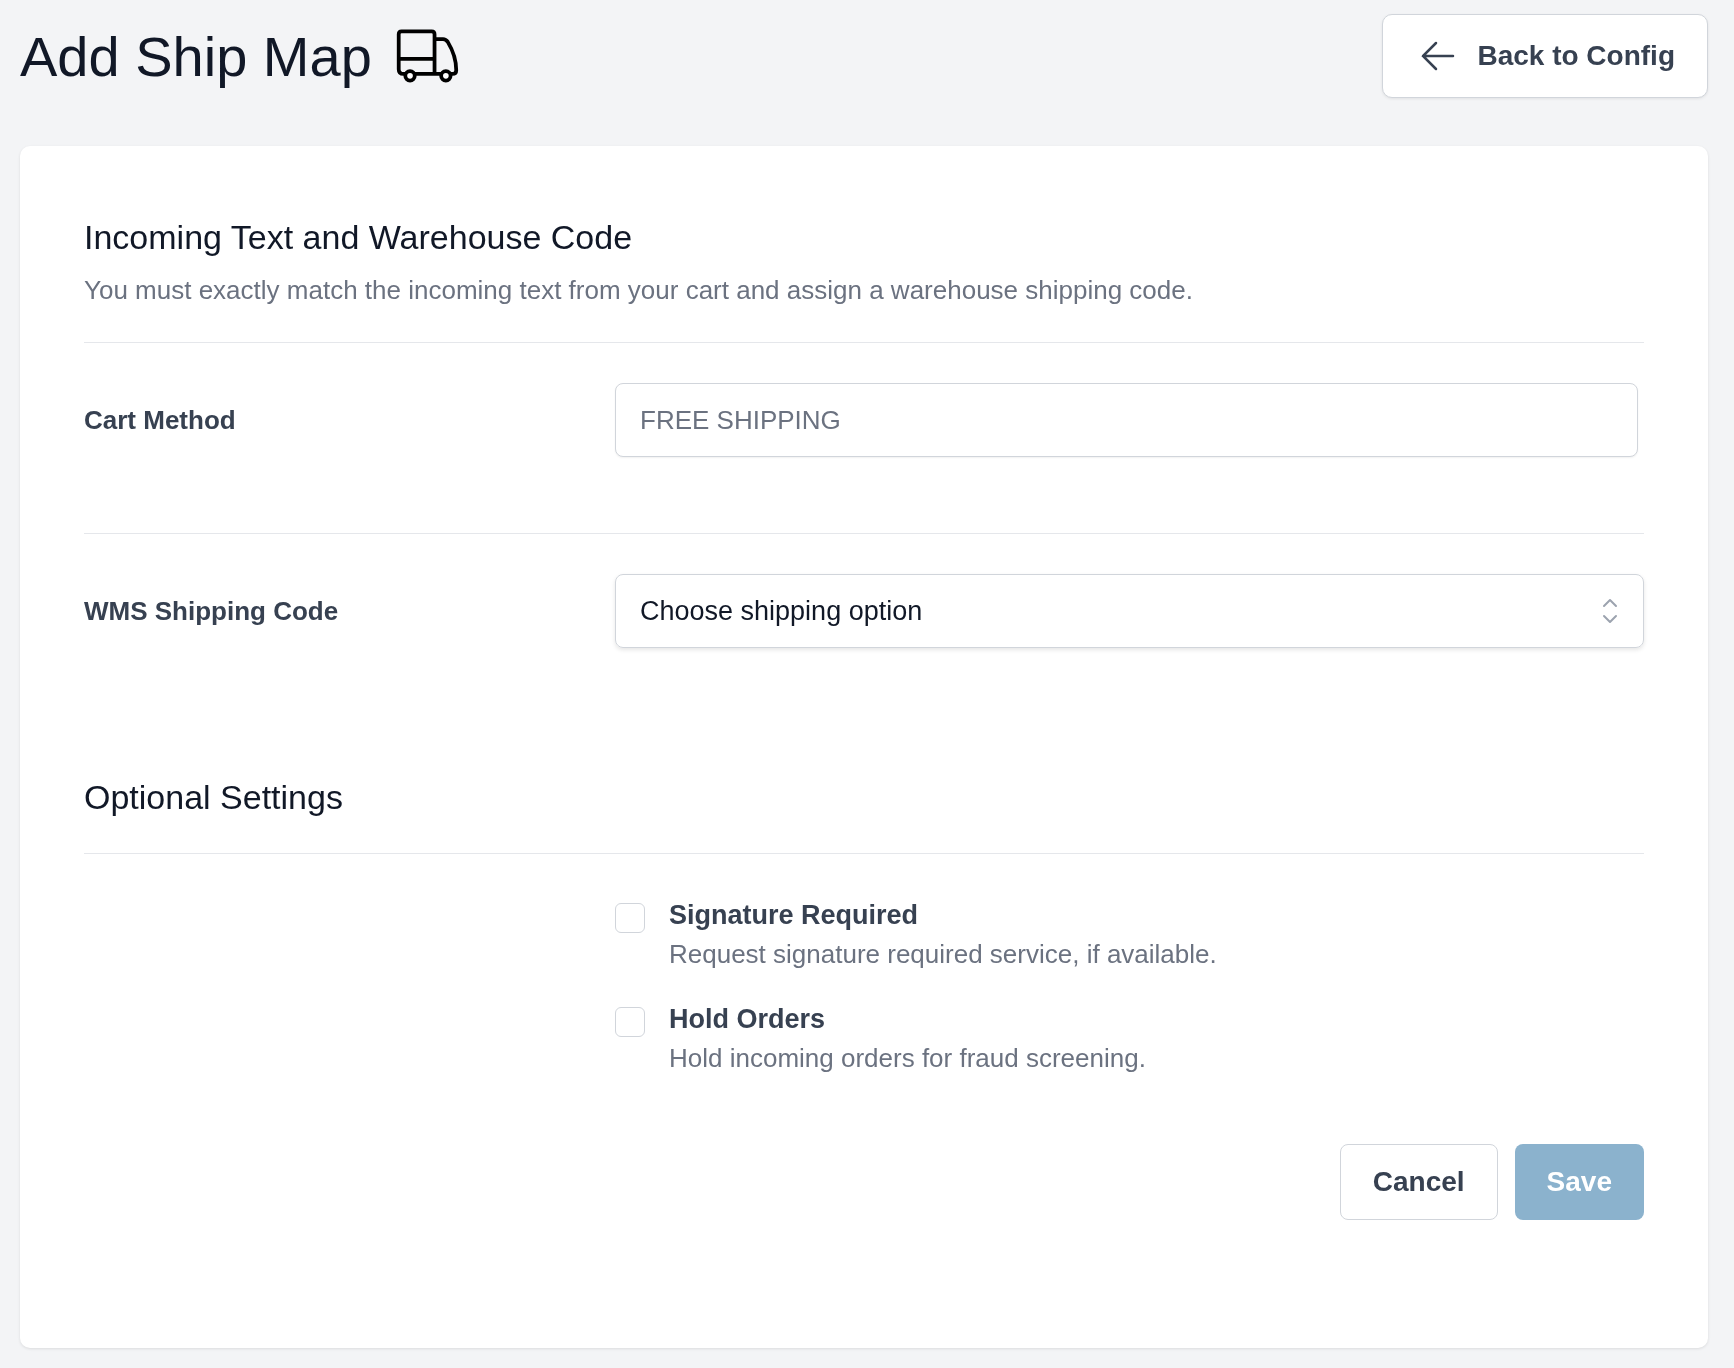 This screenshot has width=1734, height=1368. Describe the element at coordinates (160, 420) in the screenshot. I see `field-label: Cart Method` at that location.